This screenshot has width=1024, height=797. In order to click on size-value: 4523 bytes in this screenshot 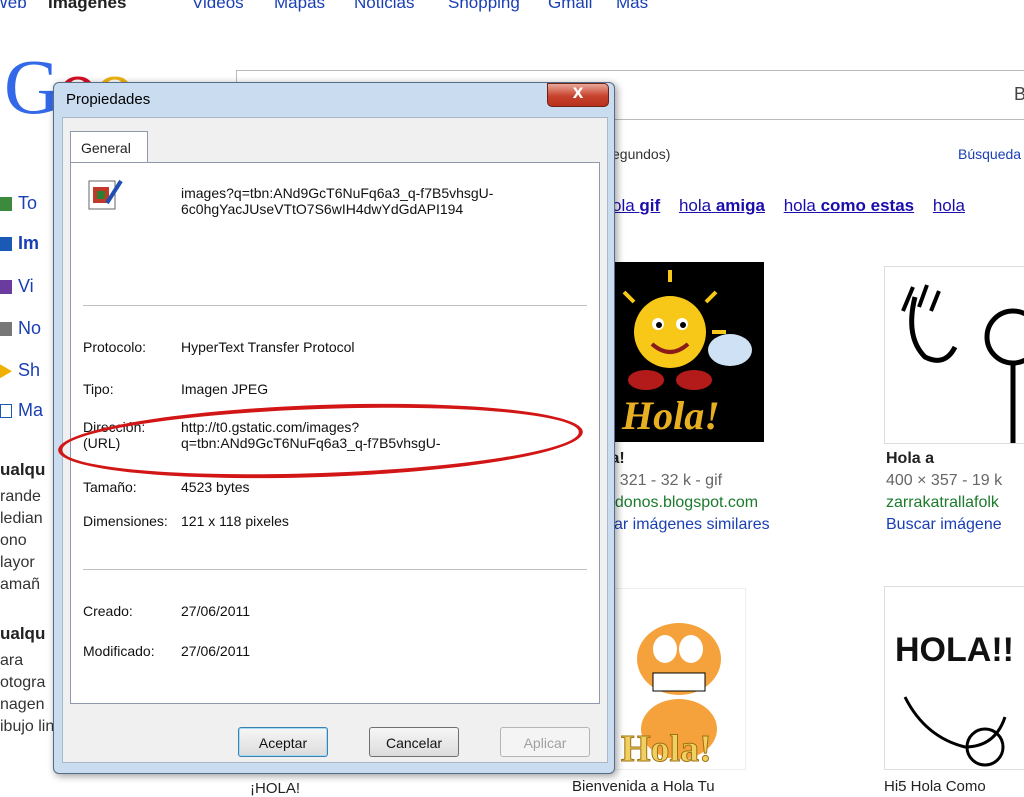, I will do `click(215, 487)`.